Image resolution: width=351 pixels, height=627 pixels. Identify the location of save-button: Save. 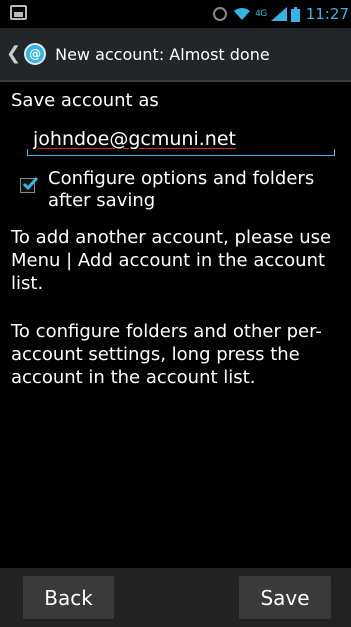
(285, 597).